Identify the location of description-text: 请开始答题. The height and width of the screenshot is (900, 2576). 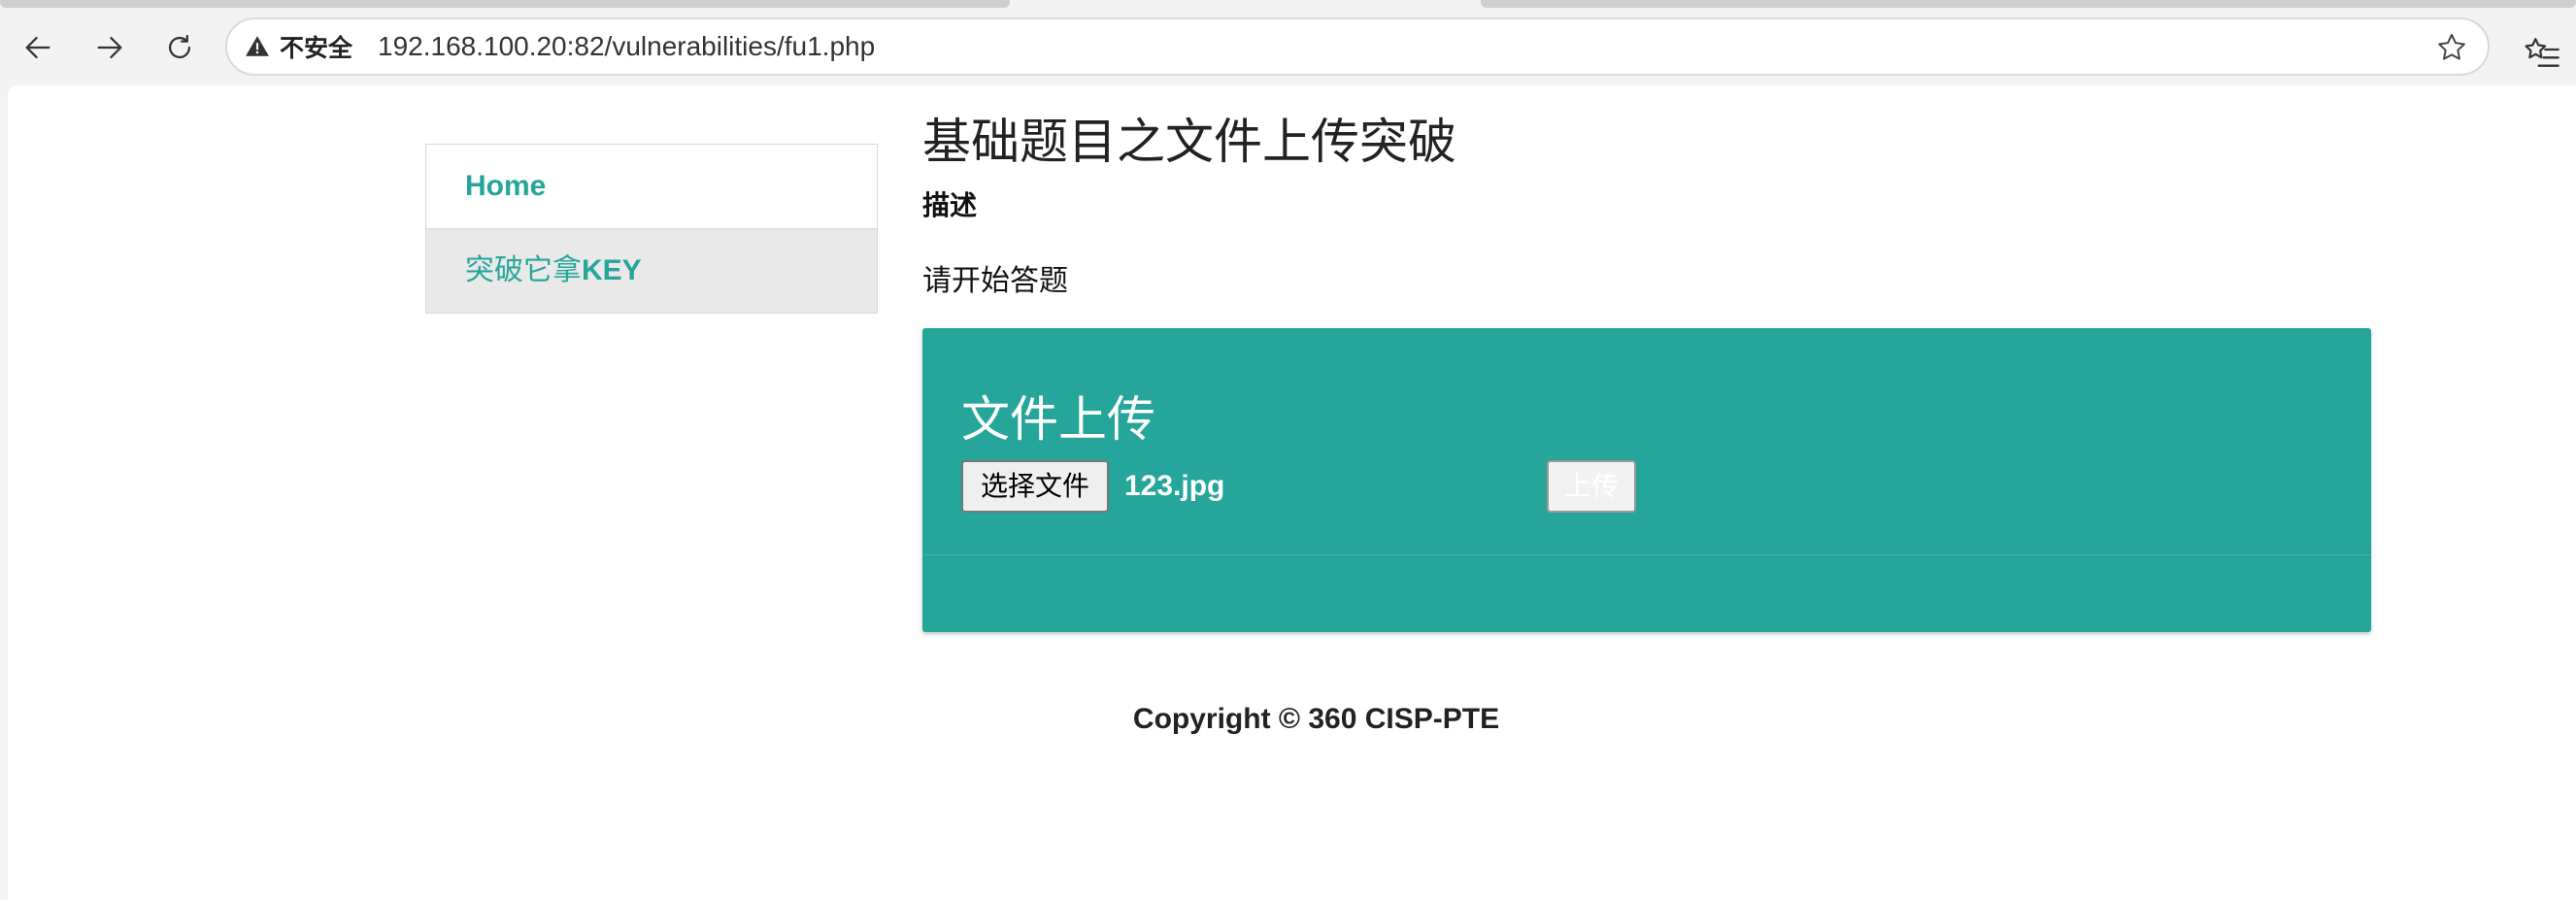
(995, 281).